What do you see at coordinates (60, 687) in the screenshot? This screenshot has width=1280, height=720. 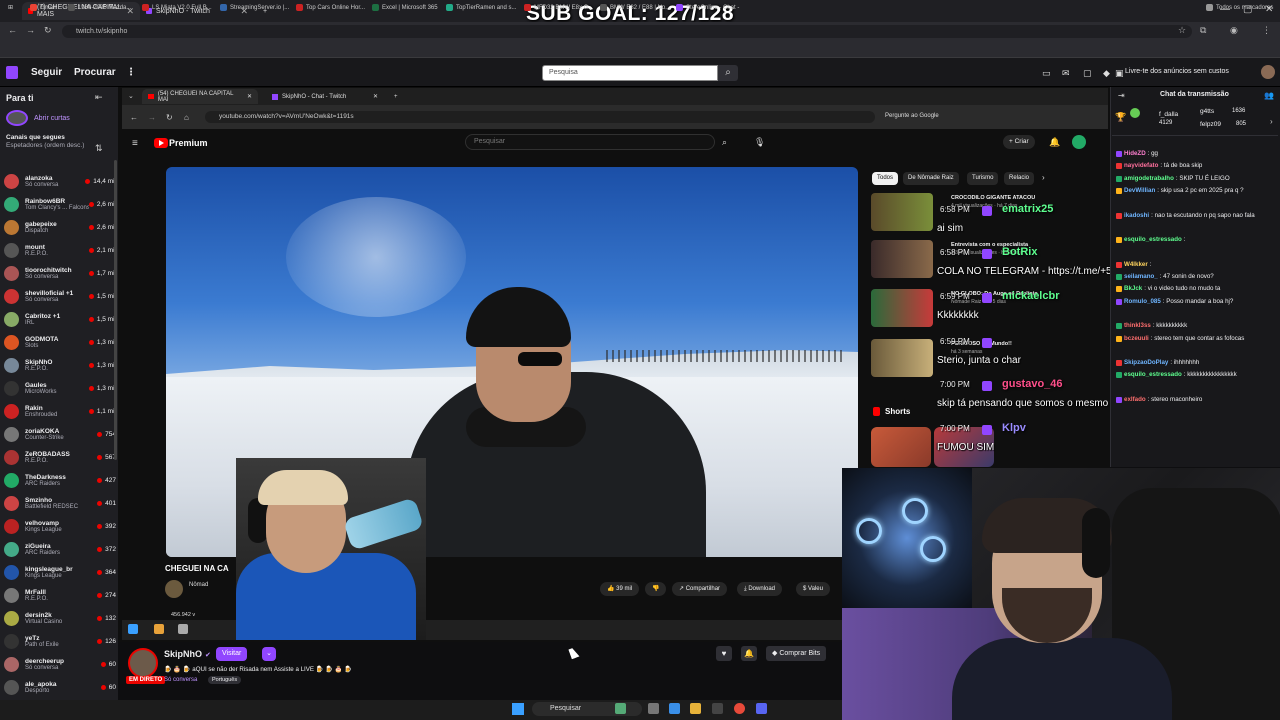 I see `sidebar-channel: ale_apoka Desporto 60` at bounding box center [60, 687].